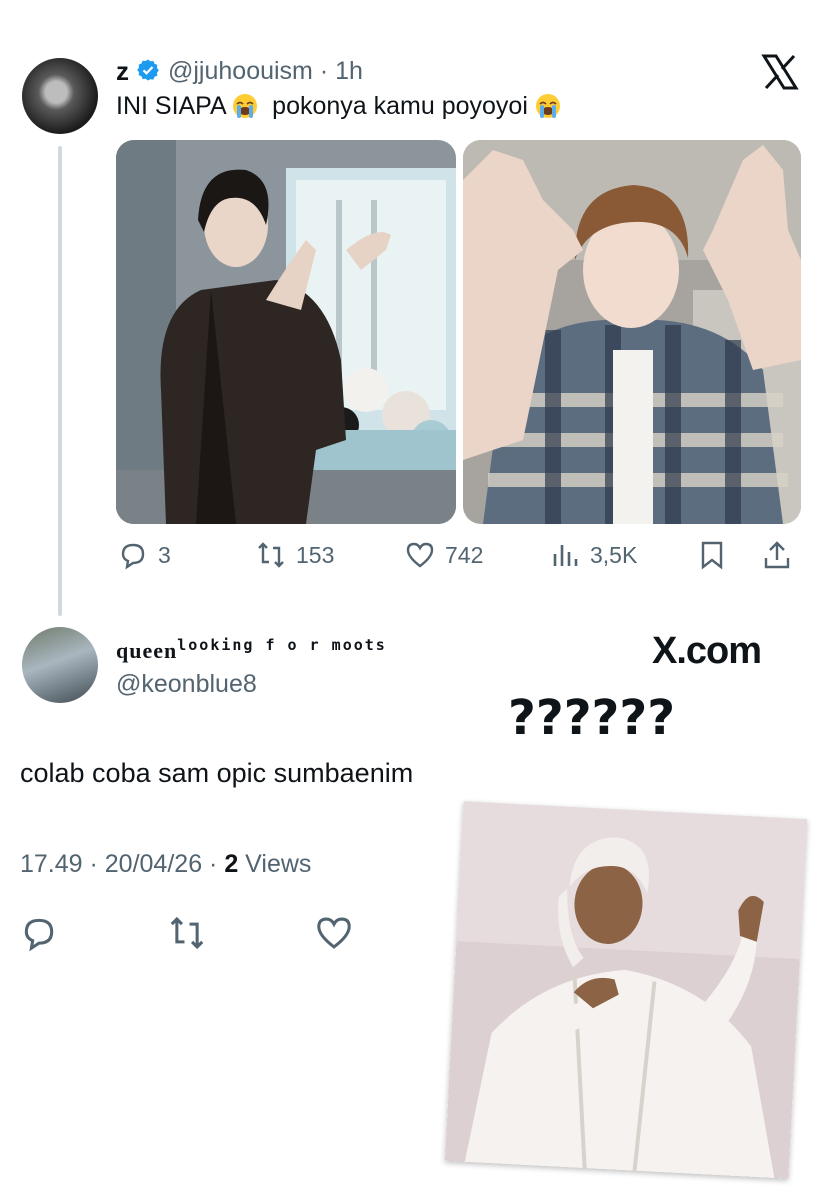 This screenshot has height=1200, width=820. What do you see at coordinates (147, 650) in the screenshot?
I see `display-name-main: queen` at bounding box center [147, 650].